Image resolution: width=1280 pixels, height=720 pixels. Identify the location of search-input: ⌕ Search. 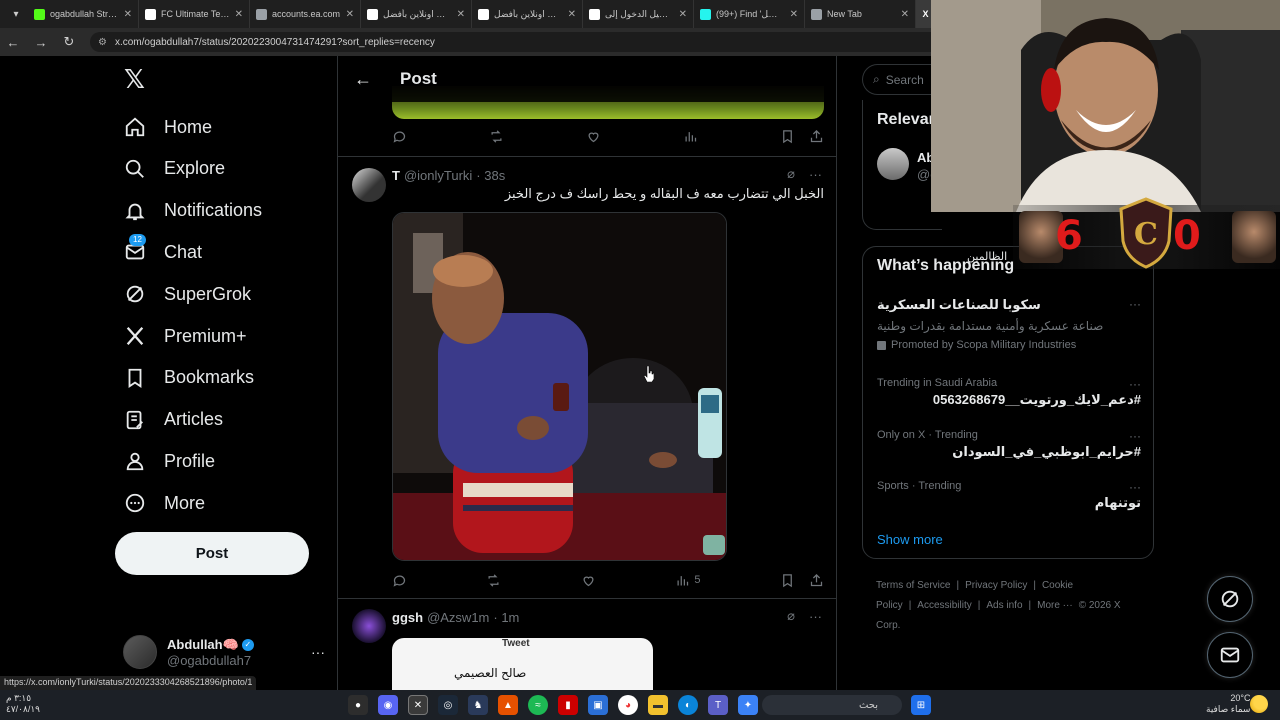
(902, 79).